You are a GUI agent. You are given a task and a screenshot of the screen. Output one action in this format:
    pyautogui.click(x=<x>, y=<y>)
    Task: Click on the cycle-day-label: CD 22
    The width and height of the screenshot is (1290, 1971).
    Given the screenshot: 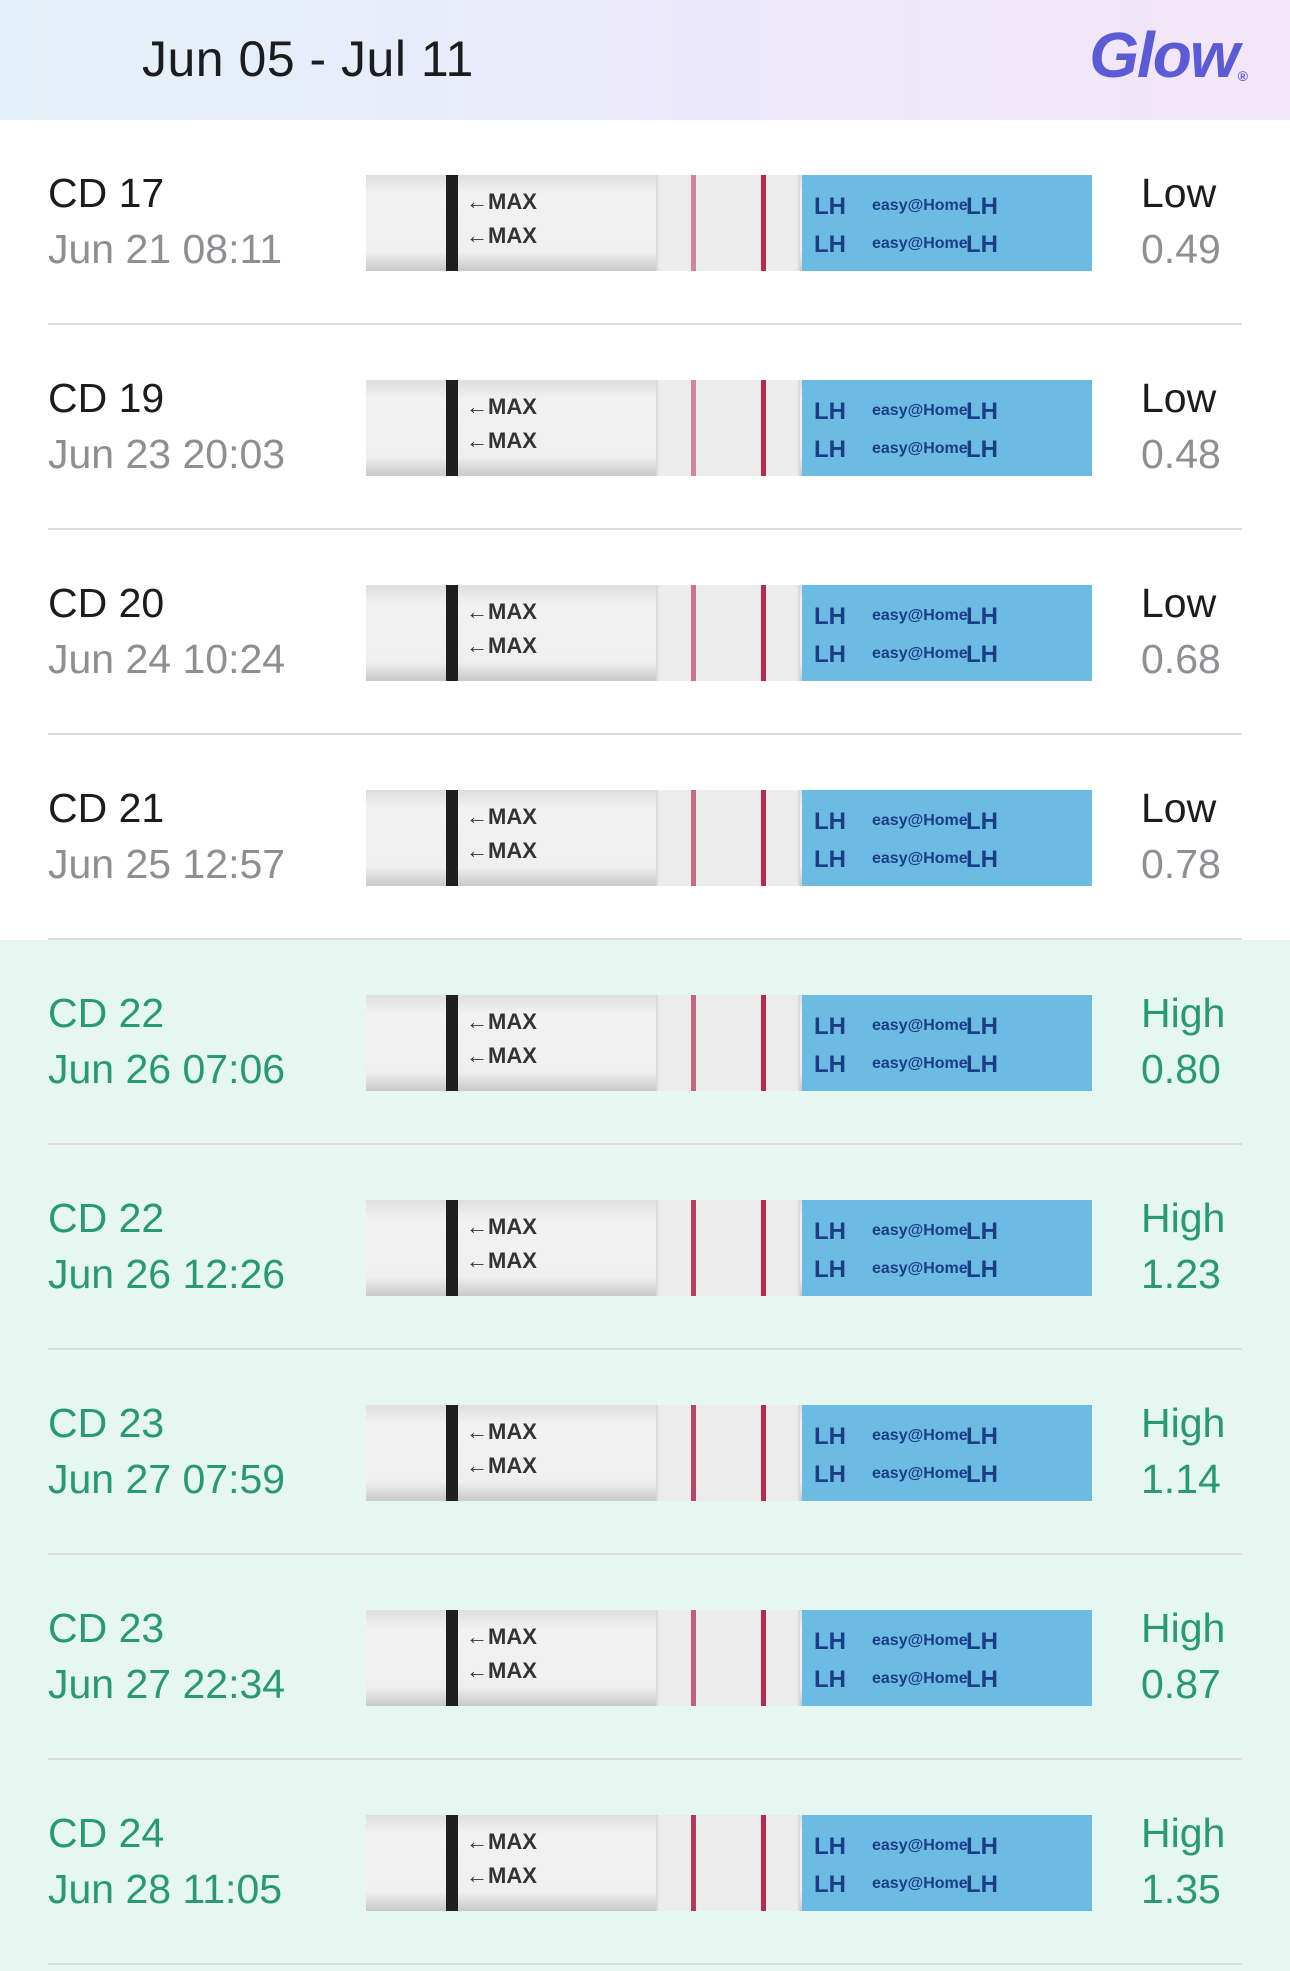 What is the action you would take?
    pyautogui.click(x=106, y=1218)
    